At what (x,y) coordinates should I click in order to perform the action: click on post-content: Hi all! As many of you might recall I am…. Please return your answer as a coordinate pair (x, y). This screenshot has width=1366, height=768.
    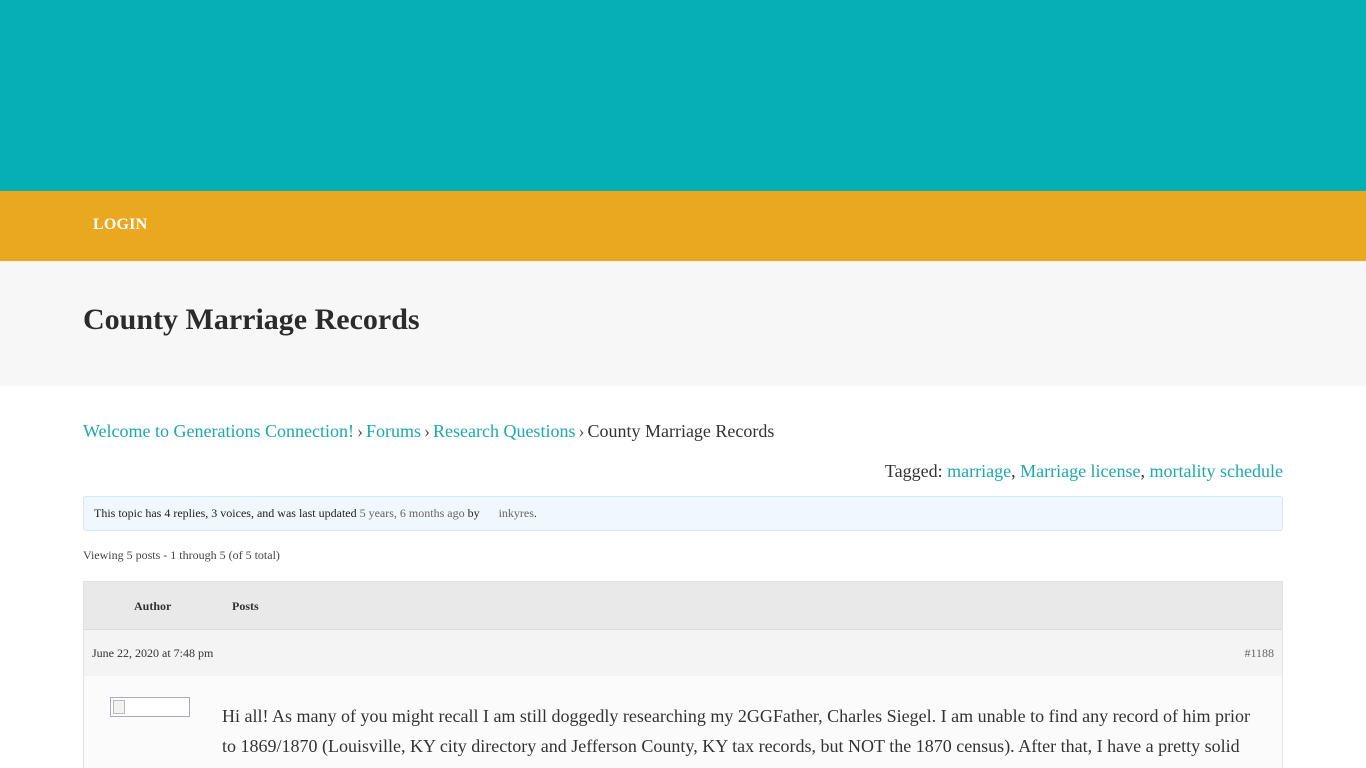
    Looking at the image, I should click on (736, 737).